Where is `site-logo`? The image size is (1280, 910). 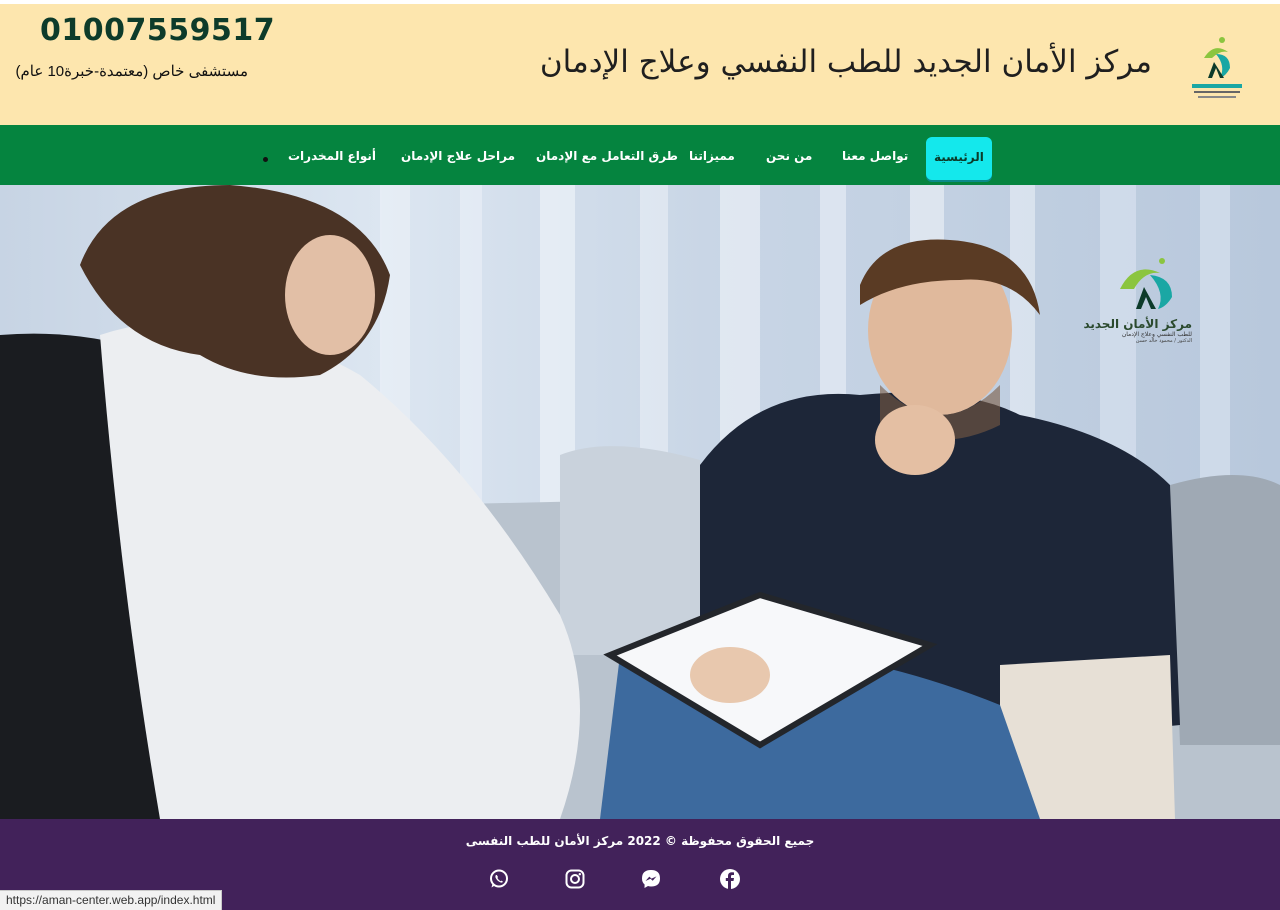 site-logo is located at coordinates (1215, 69).